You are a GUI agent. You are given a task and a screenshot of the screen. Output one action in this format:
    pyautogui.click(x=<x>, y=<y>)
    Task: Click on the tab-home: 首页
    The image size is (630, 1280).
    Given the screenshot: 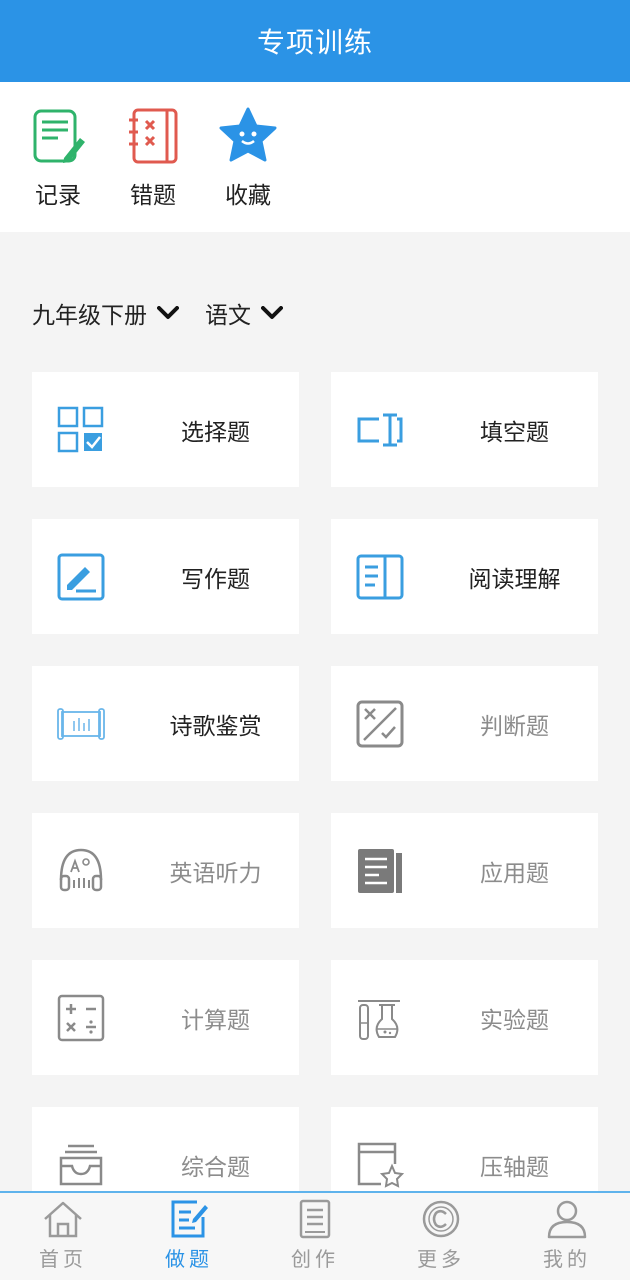 What is the action you would take?
    pyautogui.click(x=63, y=1235)
    